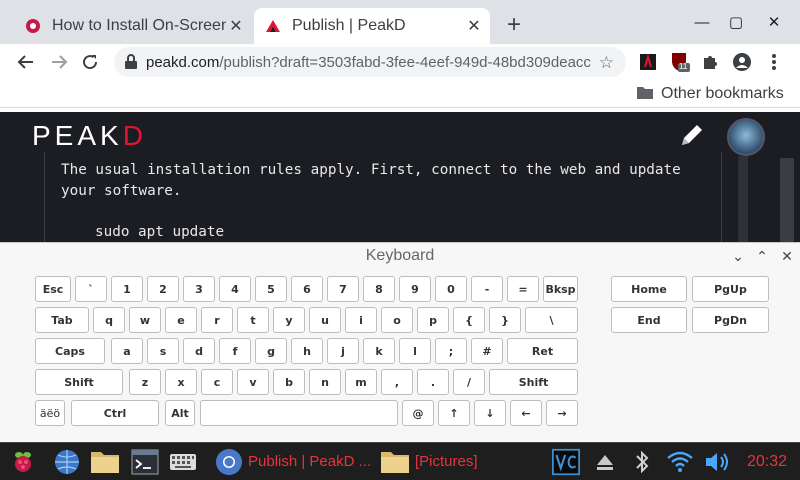 This screenshot has width=800, height=480. What do you see at coordinates (787, 200) in the screenshot?
I see `page-scrollbar` at bounding box center [787, 200].